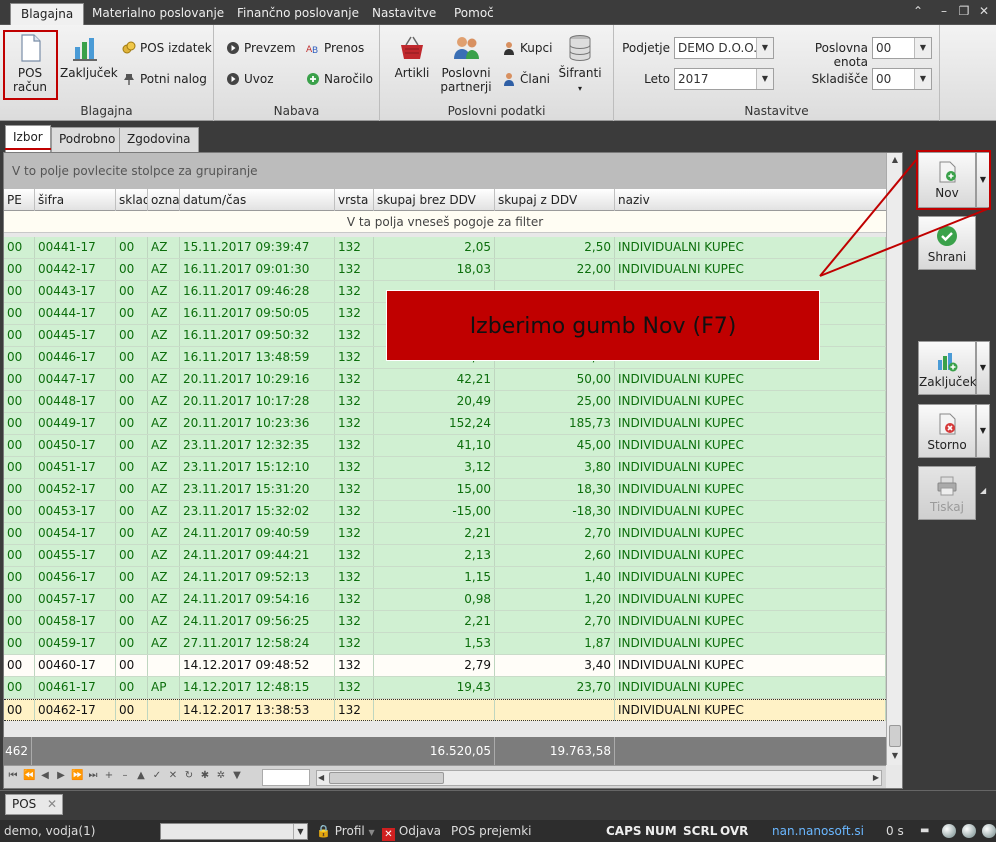  I want to click on poslovni-partnerji-button: Poslovni partnerji, so click(466, 63).